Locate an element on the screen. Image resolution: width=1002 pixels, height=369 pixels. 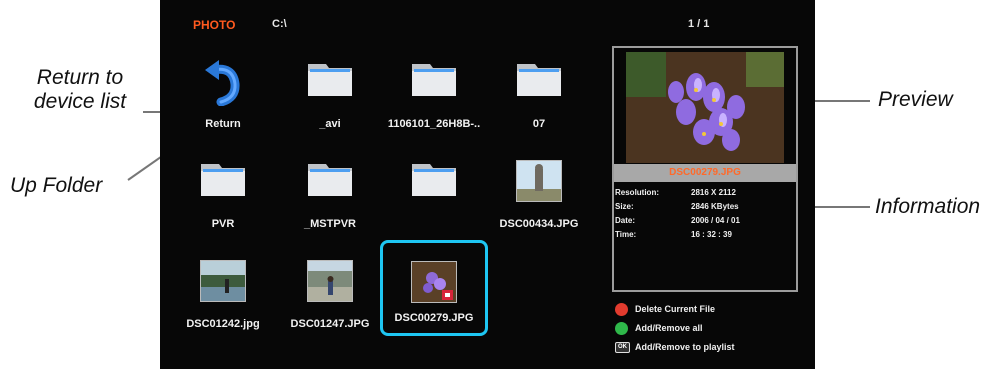
return-item: Return is located at coordinates (223, 96).